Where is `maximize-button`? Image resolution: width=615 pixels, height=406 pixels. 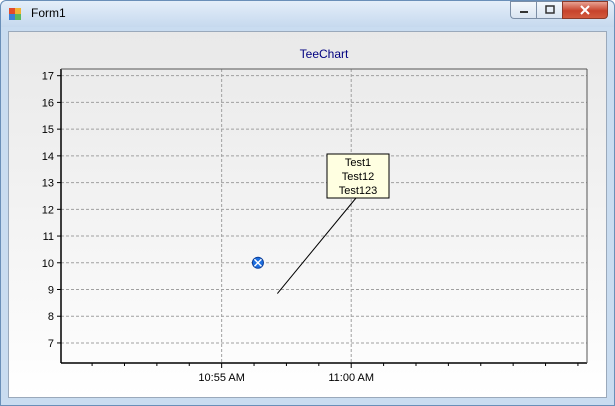 maximize-button is located at coordinates (549, 10).